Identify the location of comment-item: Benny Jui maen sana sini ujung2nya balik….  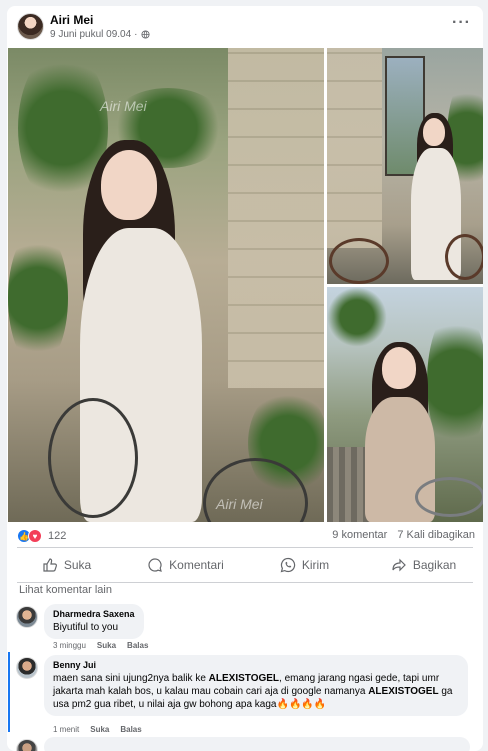
(245, 695).